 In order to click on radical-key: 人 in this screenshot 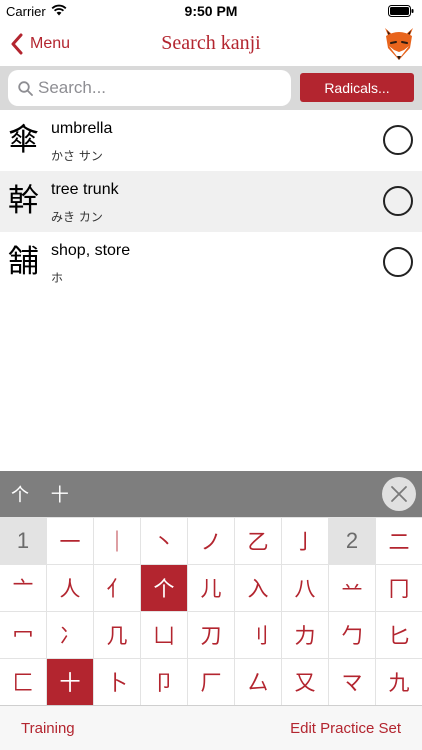, I will do `click(70, 588)`.